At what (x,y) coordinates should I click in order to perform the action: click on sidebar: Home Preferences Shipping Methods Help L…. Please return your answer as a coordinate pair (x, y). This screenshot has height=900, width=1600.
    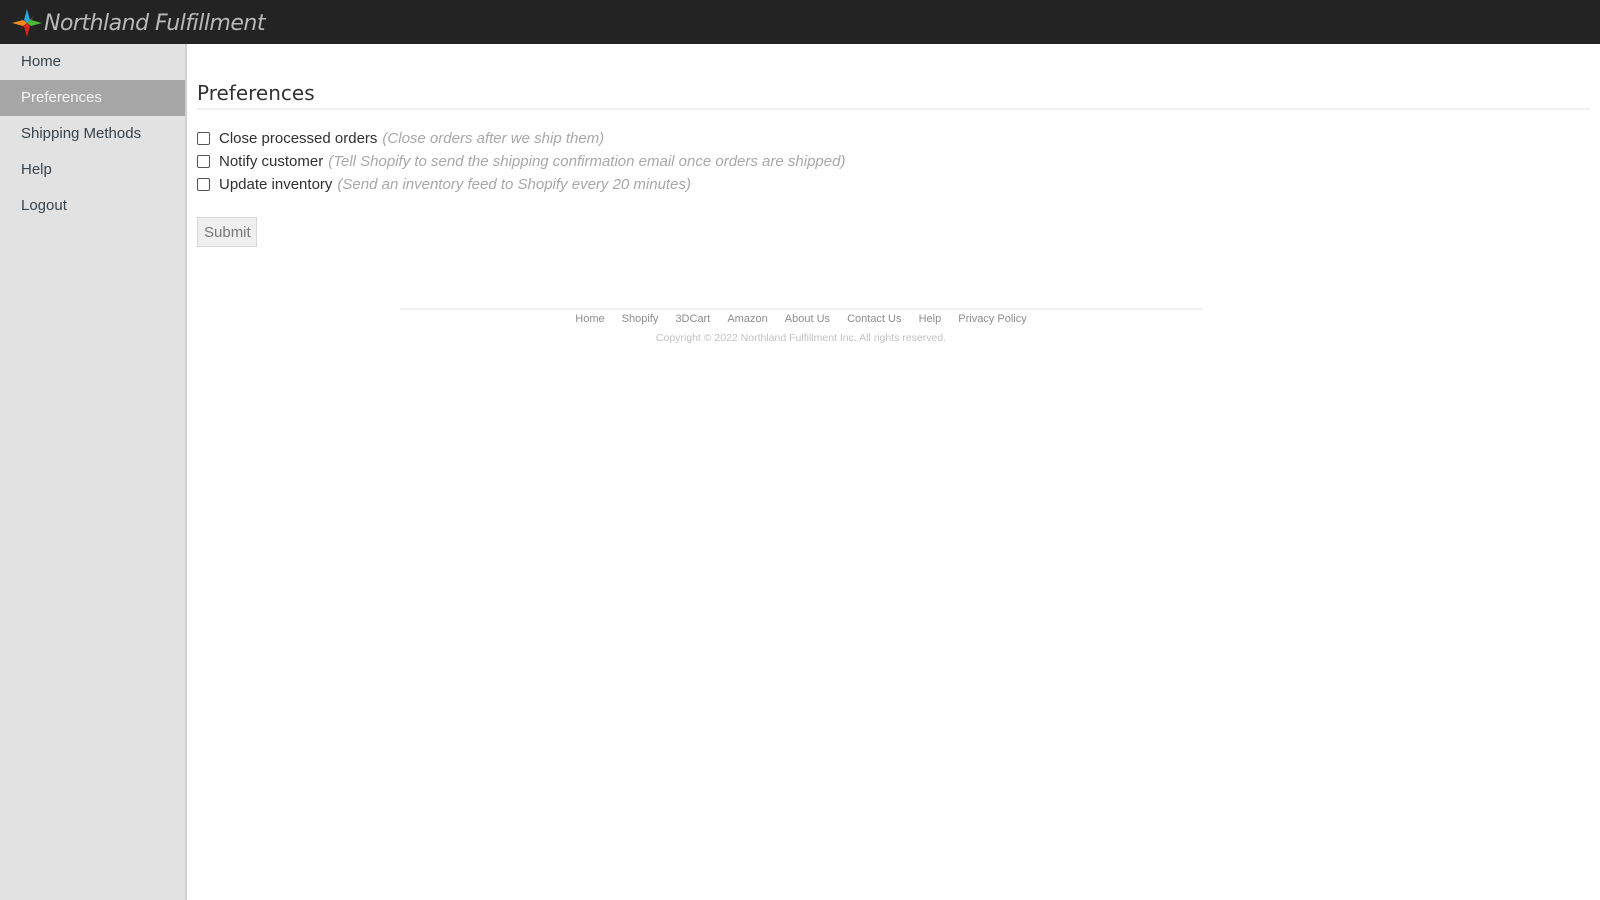
    Looking at the image, I should click on (93, 472).